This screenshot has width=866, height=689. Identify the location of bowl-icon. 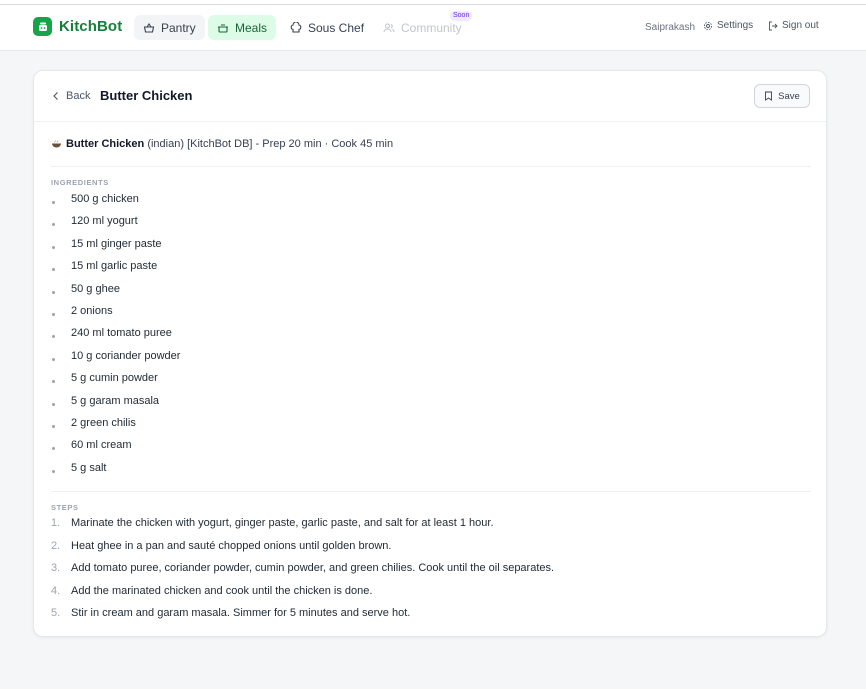
(56, 144).